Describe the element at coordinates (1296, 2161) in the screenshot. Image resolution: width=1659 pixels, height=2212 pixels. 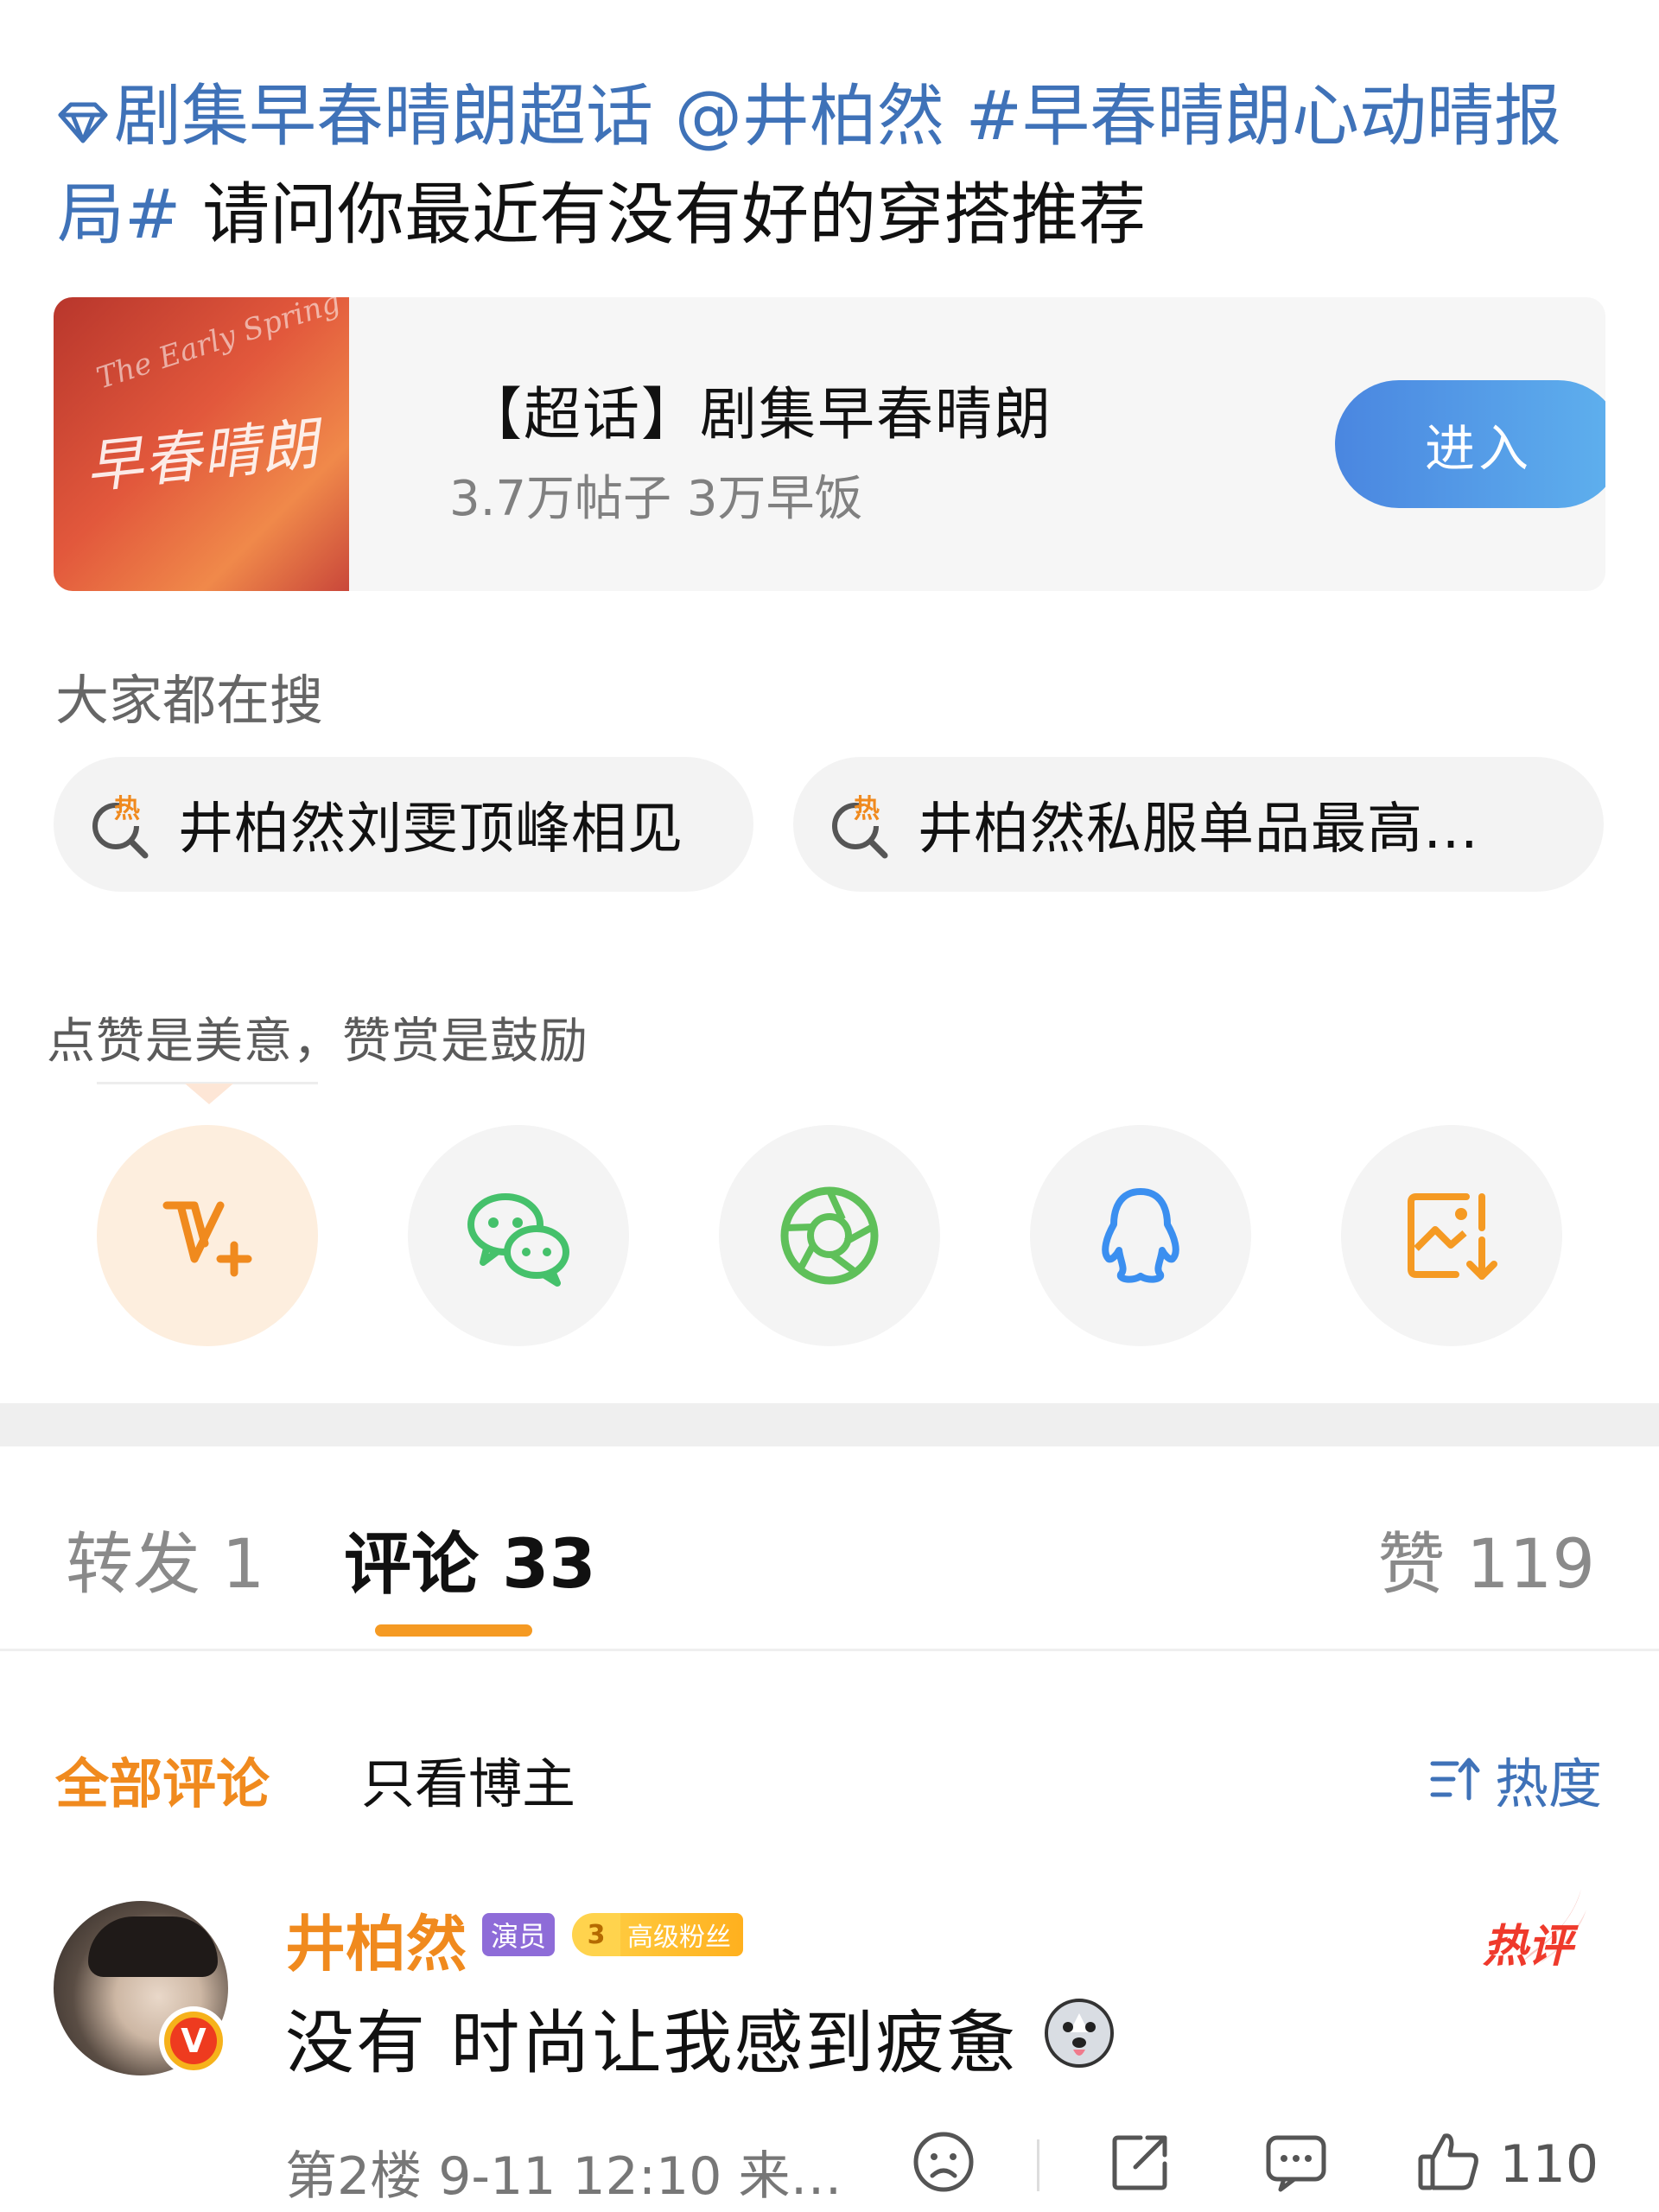
I see `reply-icon` at that location.